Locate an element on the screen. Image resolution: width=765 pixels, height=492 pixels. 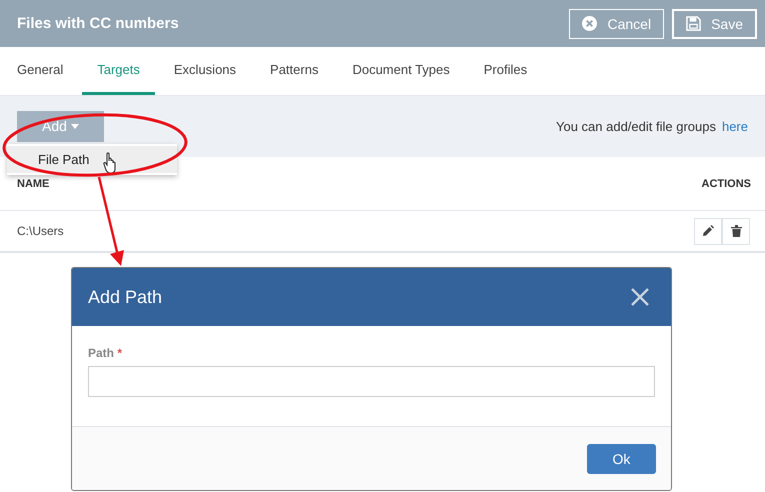
pencil-icon is located at coordinates (708, 231).